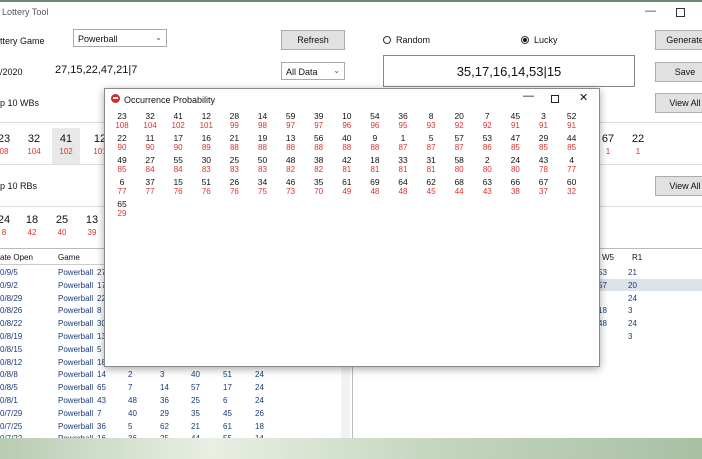 This screenshot has width=702, height=459. Describe the element at coordinates (62, 225) in the screenshot. I see `rb-top-item: 25 40` at that location.